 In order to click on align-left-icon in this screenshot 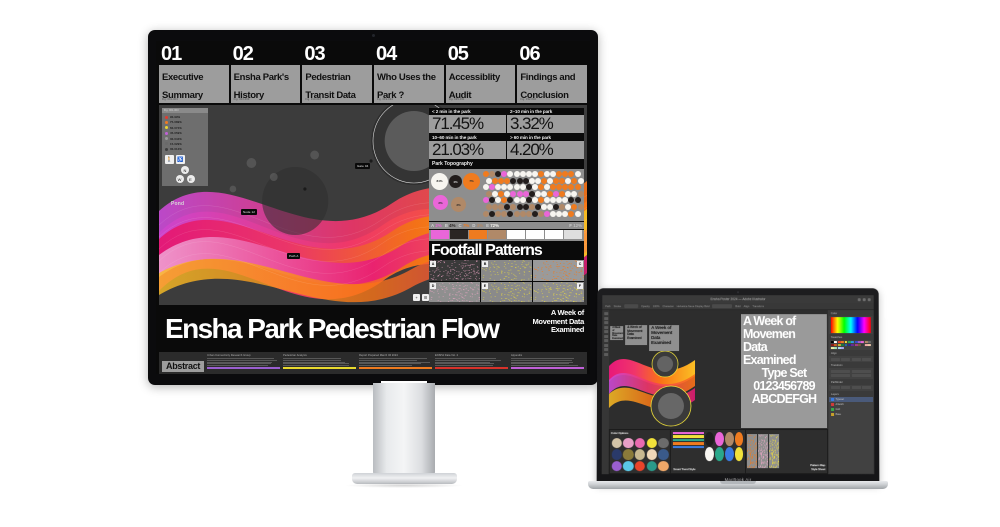, I will do `click(835, 359)`.